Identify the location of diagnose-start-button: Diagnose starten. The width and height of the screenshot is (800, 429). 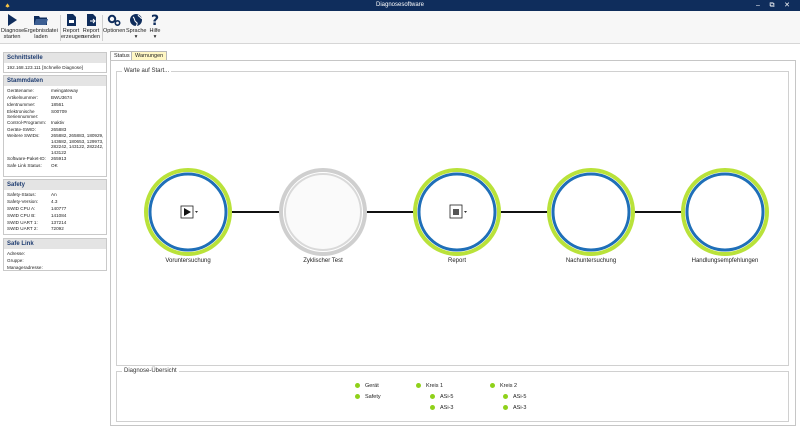
(12, 28).